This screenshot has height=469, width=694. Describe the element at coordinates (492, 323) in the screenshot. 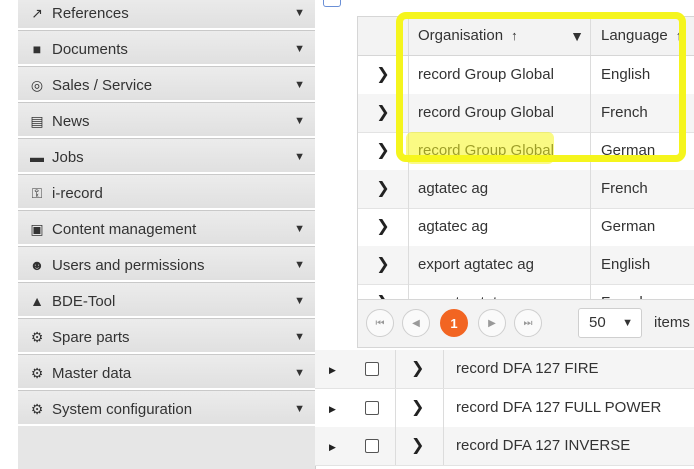

I see `next-page-icon: ▶` at that location.